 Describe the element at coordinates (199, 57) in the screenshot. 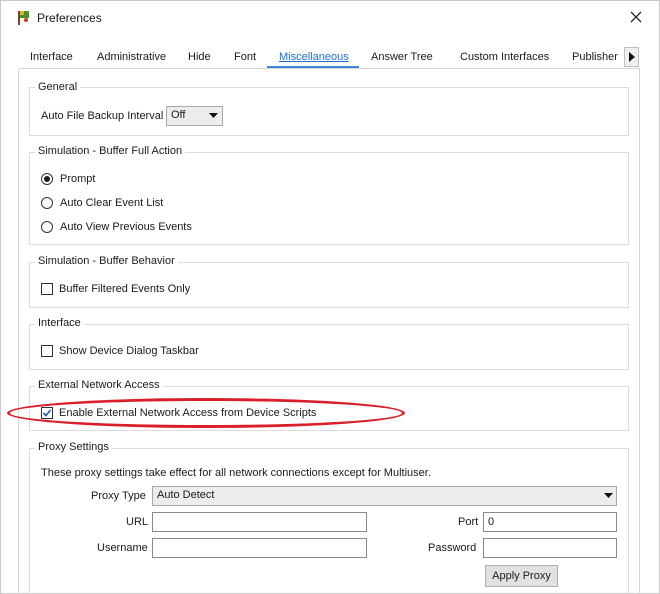

I see `tab-hide: Hide` at that location.